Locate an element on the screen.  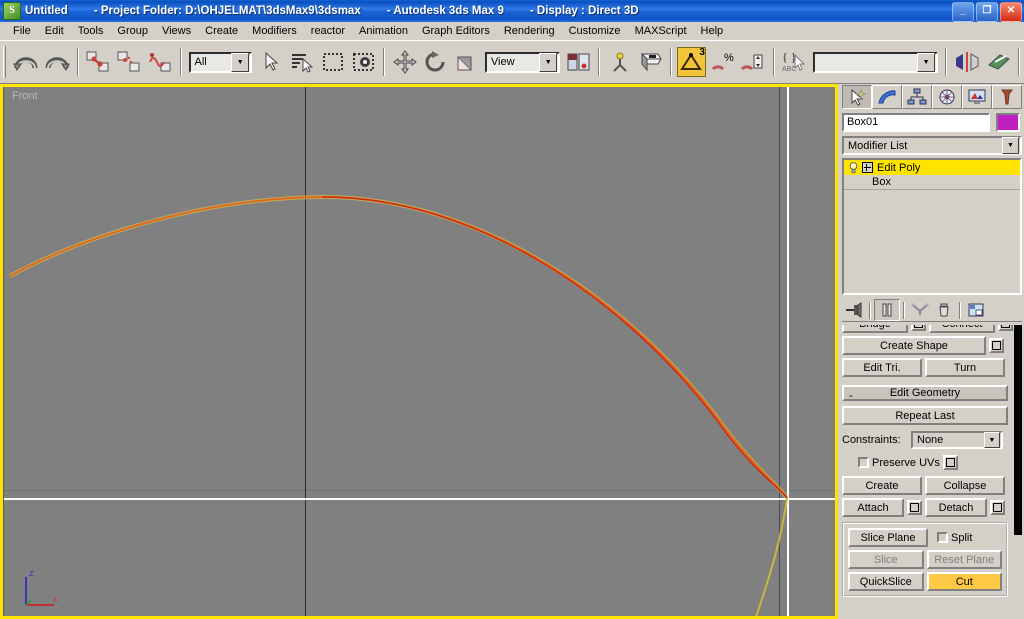
angle-snap-toggle-button: % is located at coordinates (722, 62).